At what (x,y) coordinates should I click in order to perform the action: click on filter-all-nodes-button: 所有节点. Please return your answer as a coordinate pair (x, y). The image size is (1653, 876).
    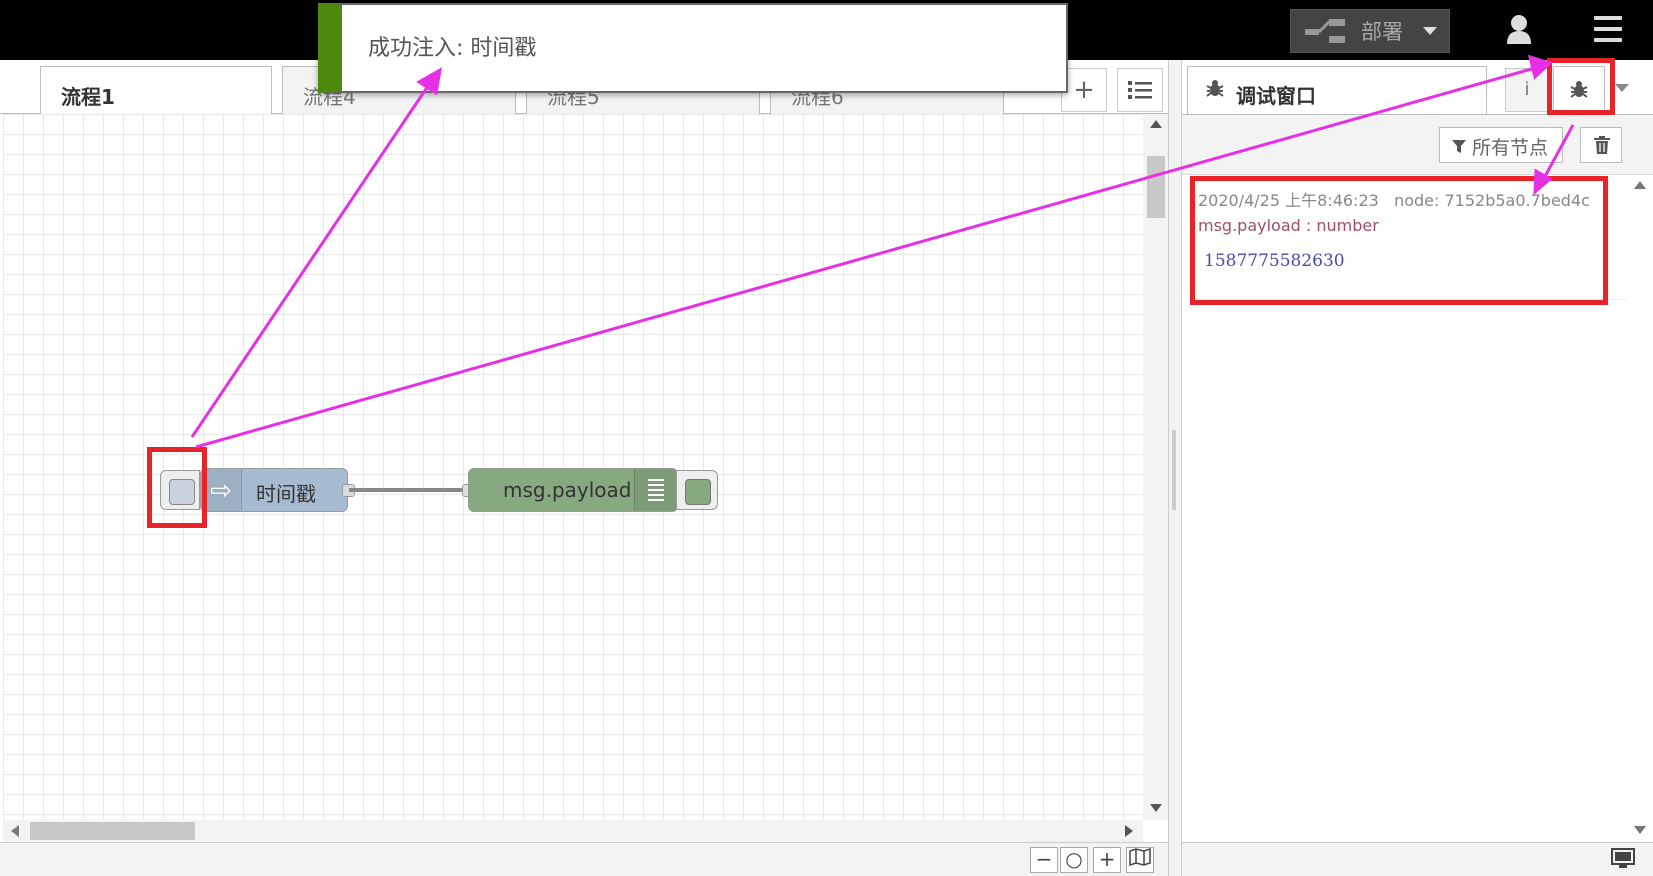
    Looking at the image, I should click on (1501, 145).